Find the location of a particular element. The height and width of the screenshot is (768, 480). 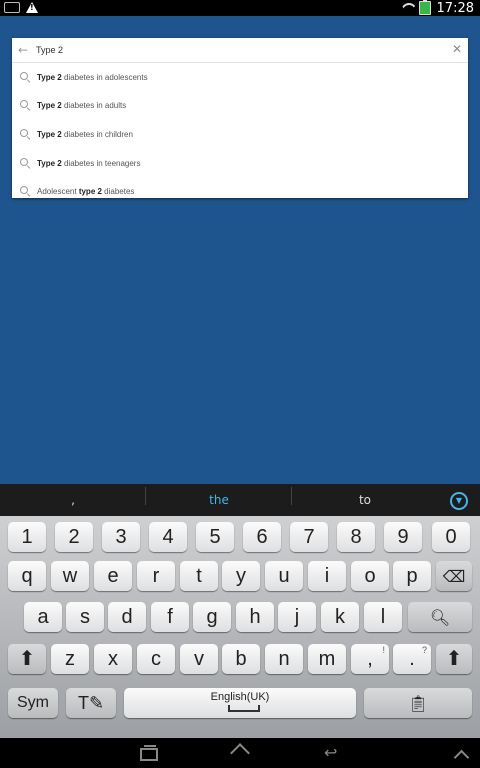

key-t: t is located at coordinates (199, 576).